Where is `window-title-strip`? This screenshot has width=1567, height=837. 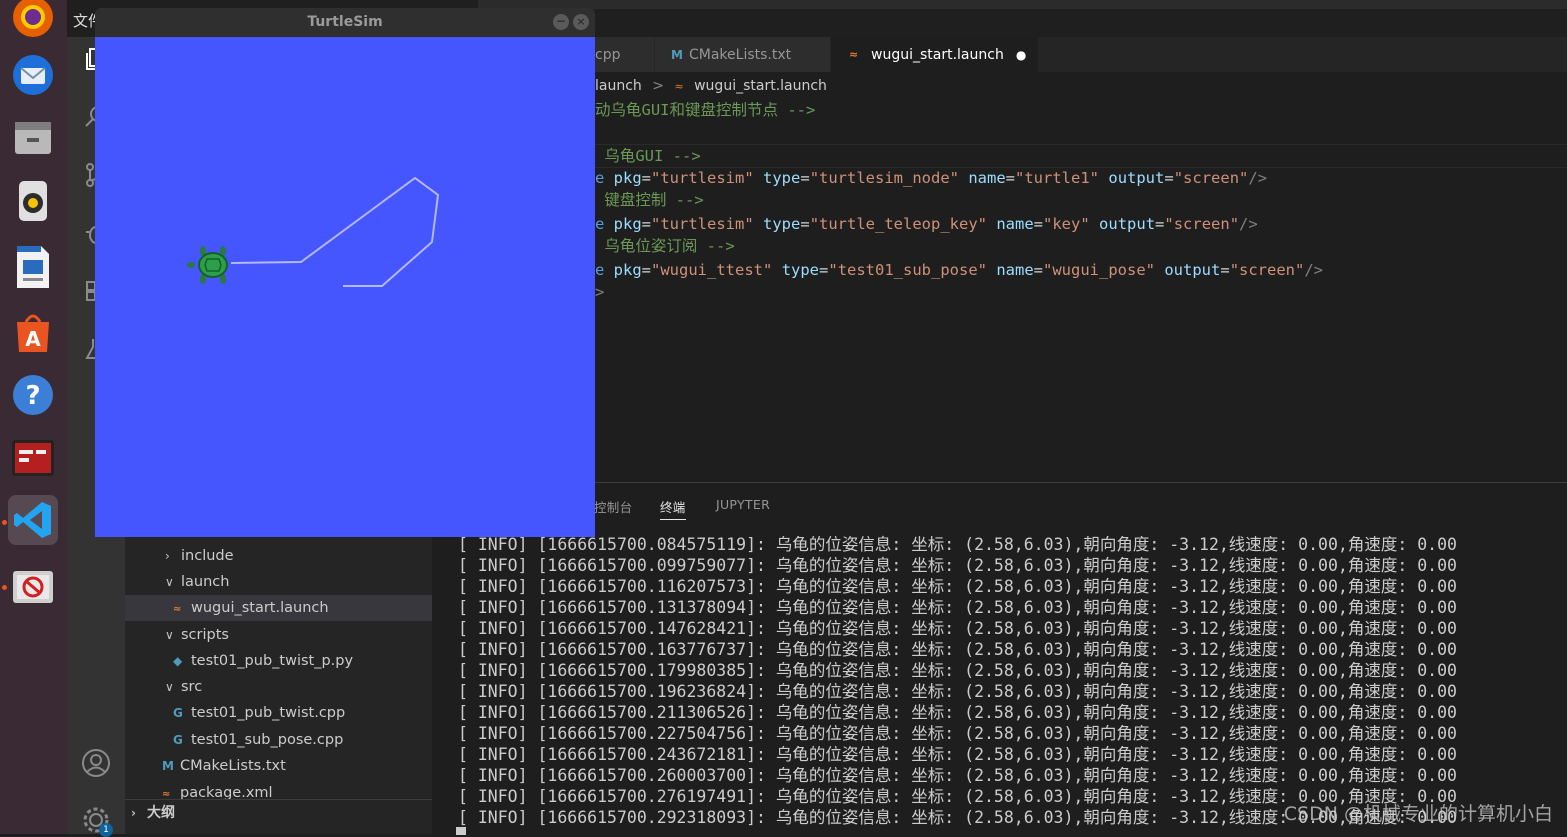
window-title-strip is located at coordinates (1022, 4).